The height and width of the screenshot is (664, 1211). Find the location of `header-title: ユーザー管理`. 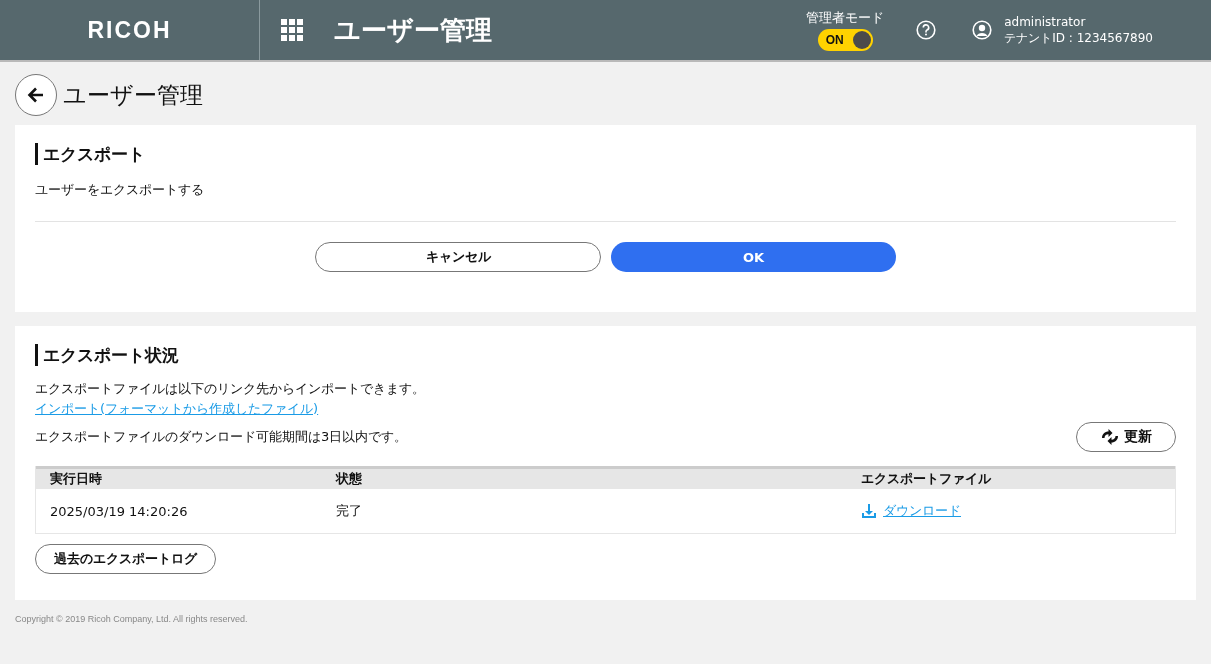

header-title: ユーザー管理 is located at coordinates (413, 30).